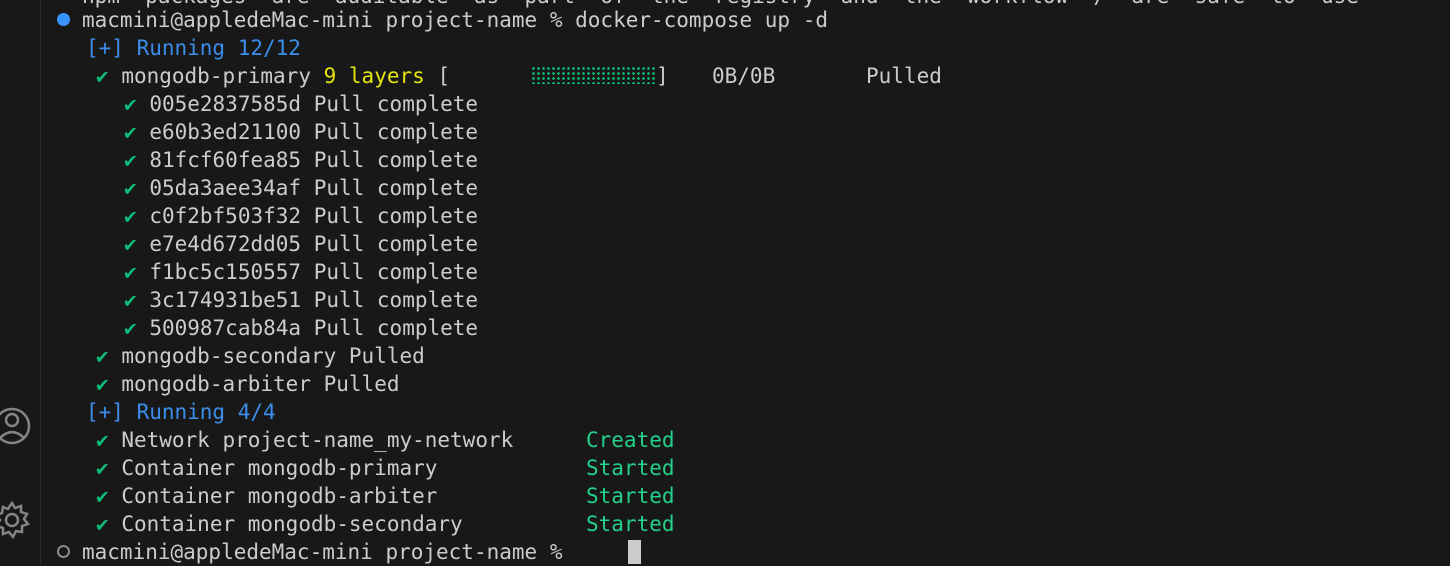 Image resolution: width=1450 pixels, height=566 pixels. Describe the element at coordinates (279, 468) in the screenshot. I see `resource-name: Container mongodb-primary` at that location.